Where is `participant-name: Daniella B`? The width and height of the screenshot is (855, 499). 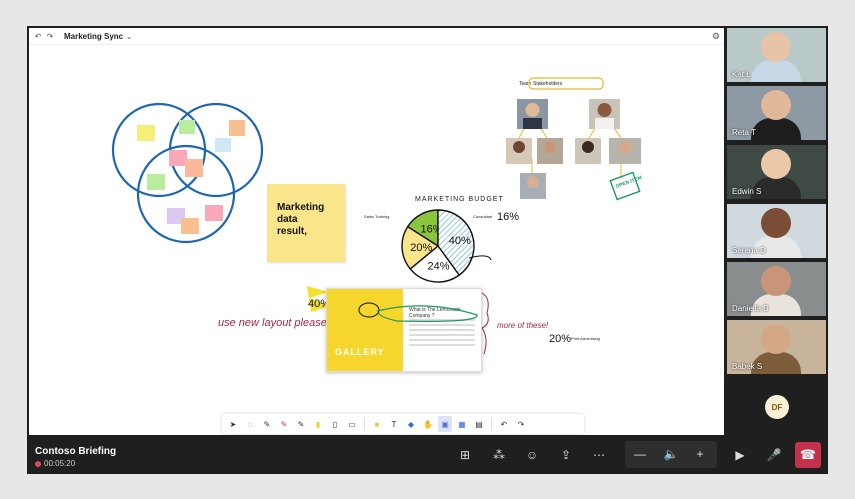 participant-name: Daniella B is located at coordinates (750, 308).